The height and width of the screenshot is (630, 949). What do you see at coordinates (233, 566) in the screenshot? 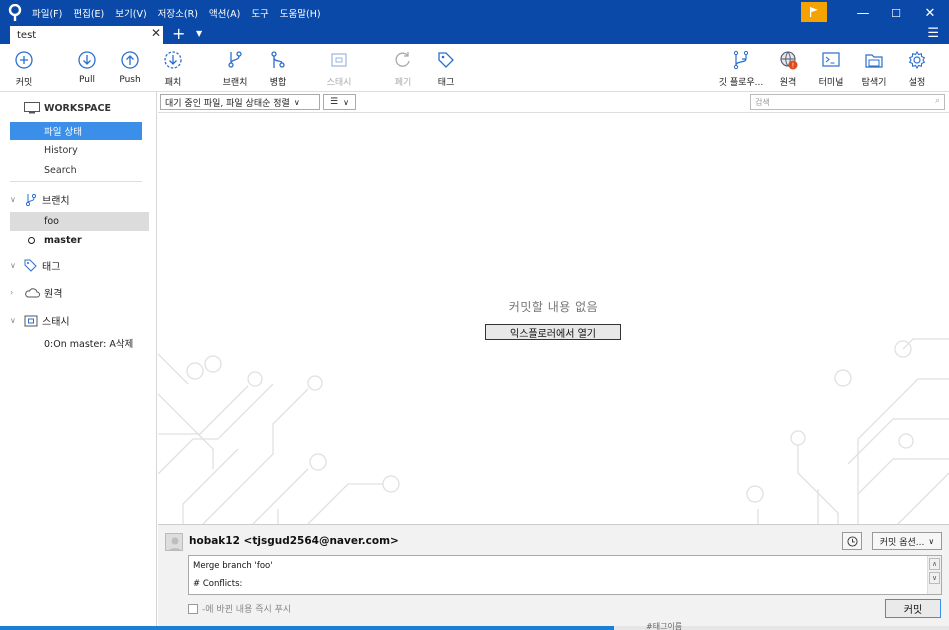
I see `commit-message-line: Merge branch 'foo'` at bounding box center [233, 566].